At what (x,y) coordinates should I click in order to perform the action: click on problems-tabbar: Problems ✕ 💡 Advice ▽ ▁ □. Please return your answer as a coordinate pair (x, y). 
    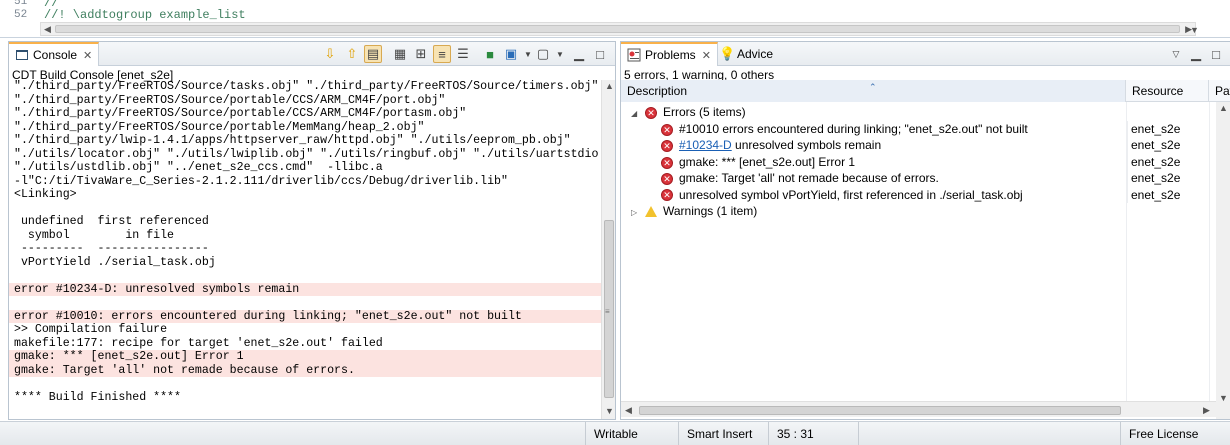
    Looking at the image, I should click on (925, 54).